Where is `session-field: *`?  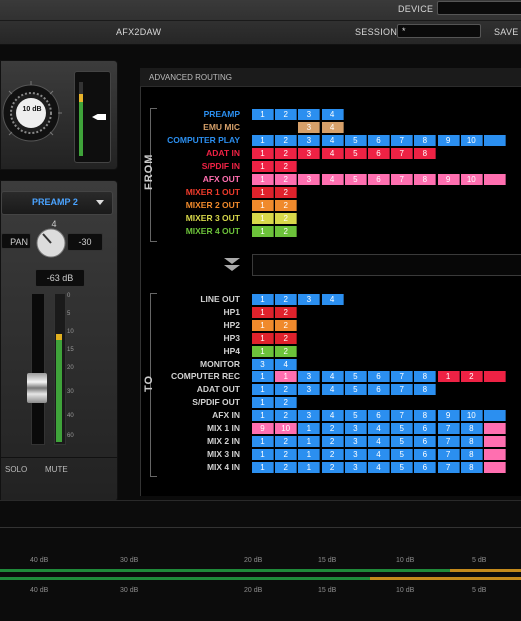
session-field: * is located at coordinates (439, 31).